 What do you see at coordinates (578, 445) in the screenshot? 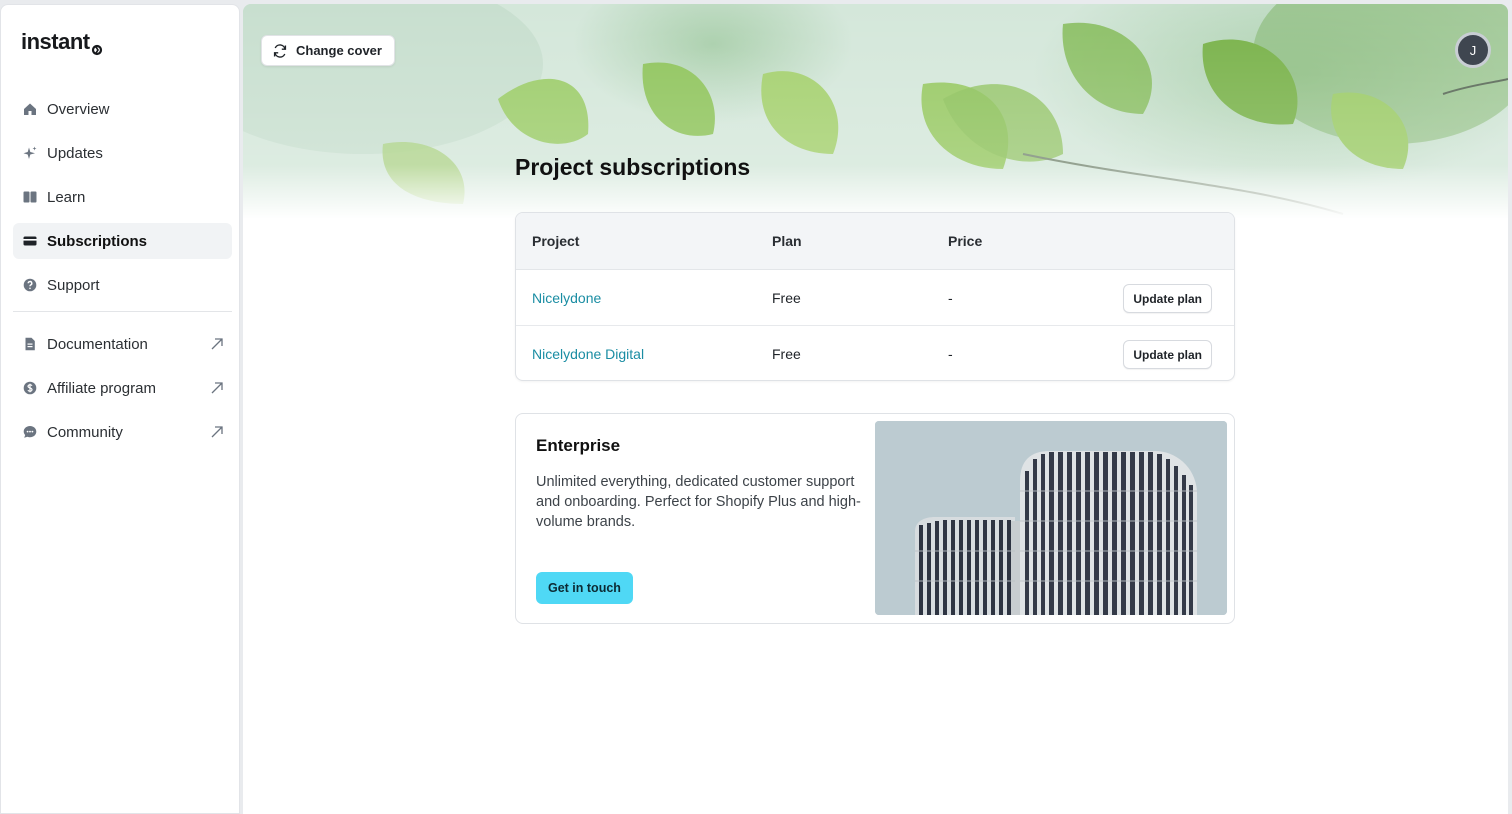
I see `enterprise-title: Enterprise` at bounding box center [578, 445].